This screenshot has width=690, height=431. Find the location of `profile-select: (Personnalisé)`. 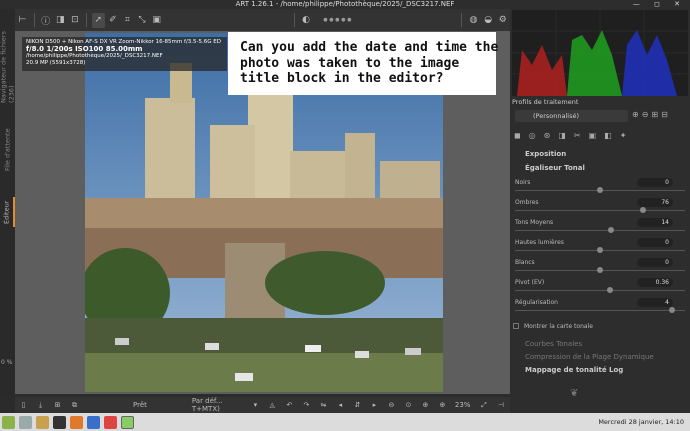

profile-select: (Personnalisé) is located at coordinates (571, 116).